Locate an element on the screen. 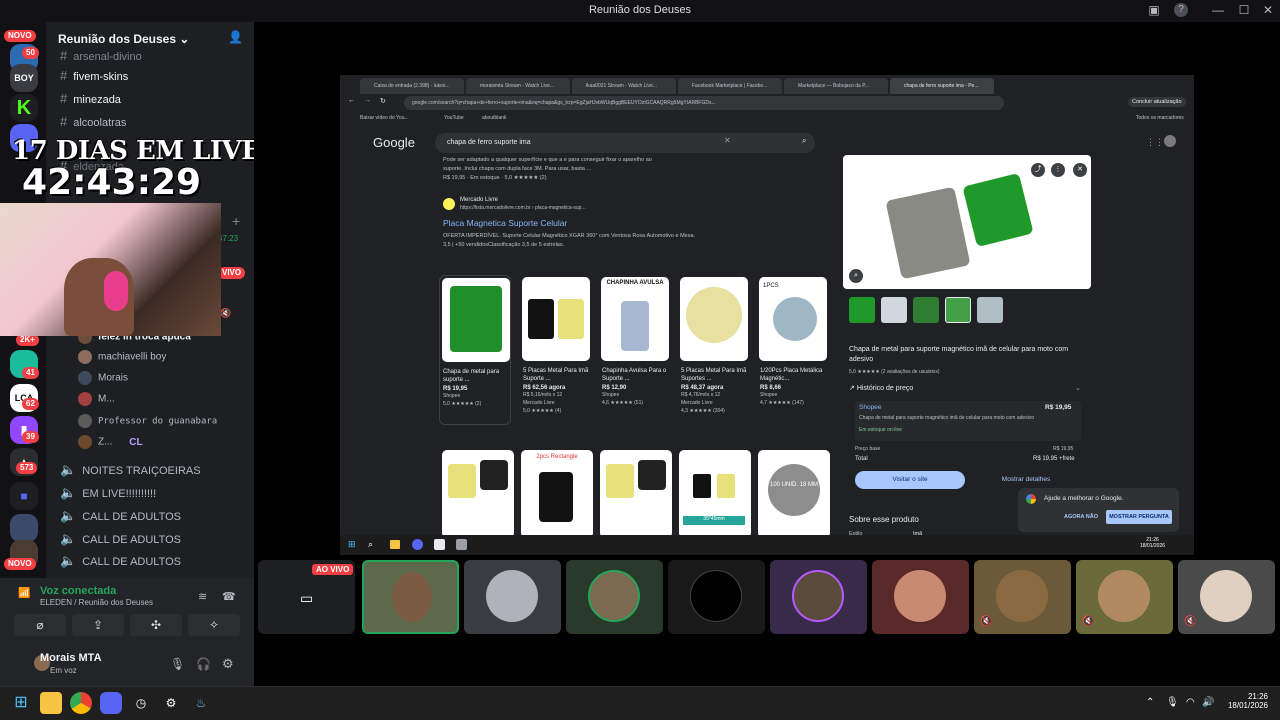 The image size is (1280, 720). channel-item: # fivem-skins is located at coordinates (94, 78).